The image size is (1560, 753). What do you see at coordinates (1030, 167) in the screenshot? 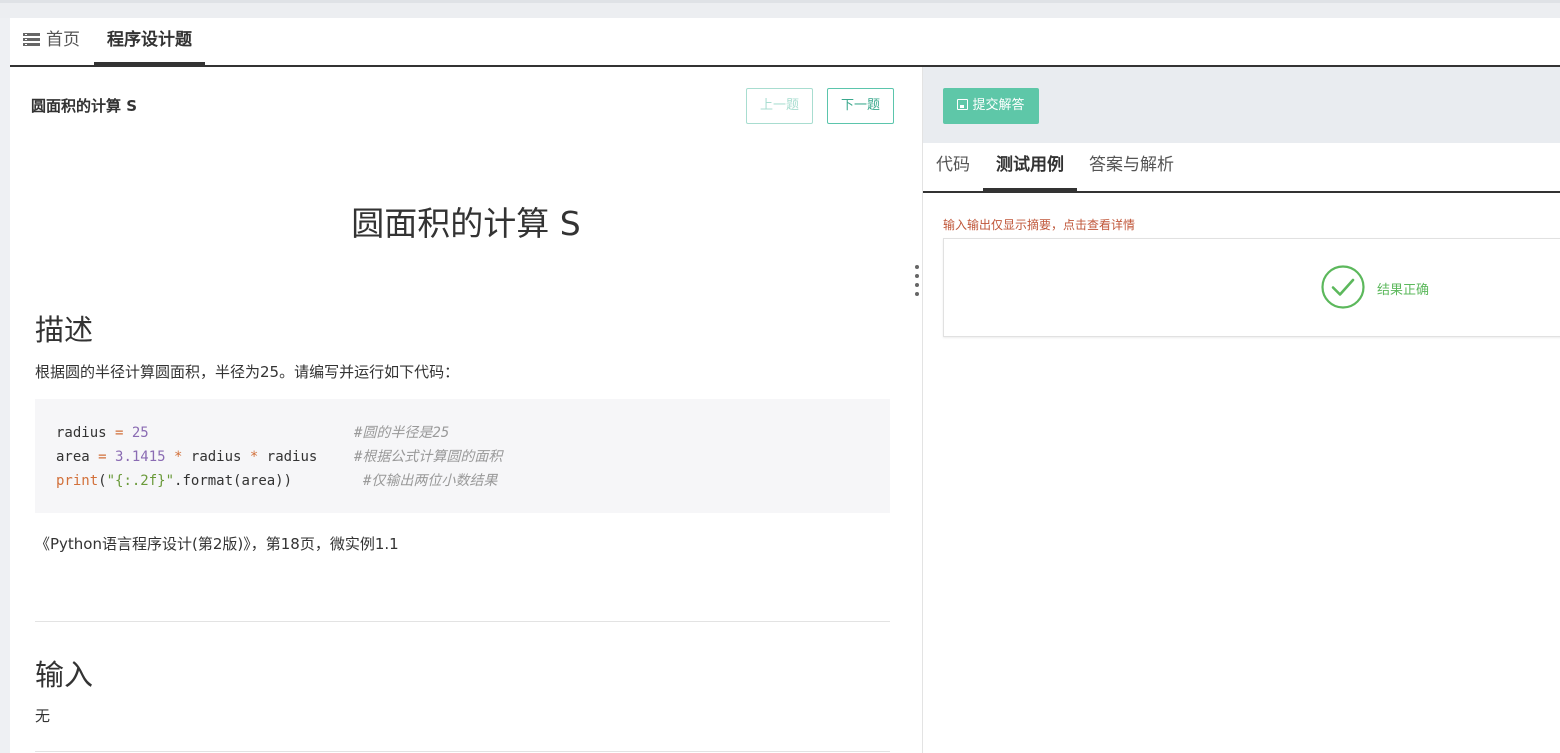
I see `tab-test-cases: 测试用例` at bounding box center [1030, 167].